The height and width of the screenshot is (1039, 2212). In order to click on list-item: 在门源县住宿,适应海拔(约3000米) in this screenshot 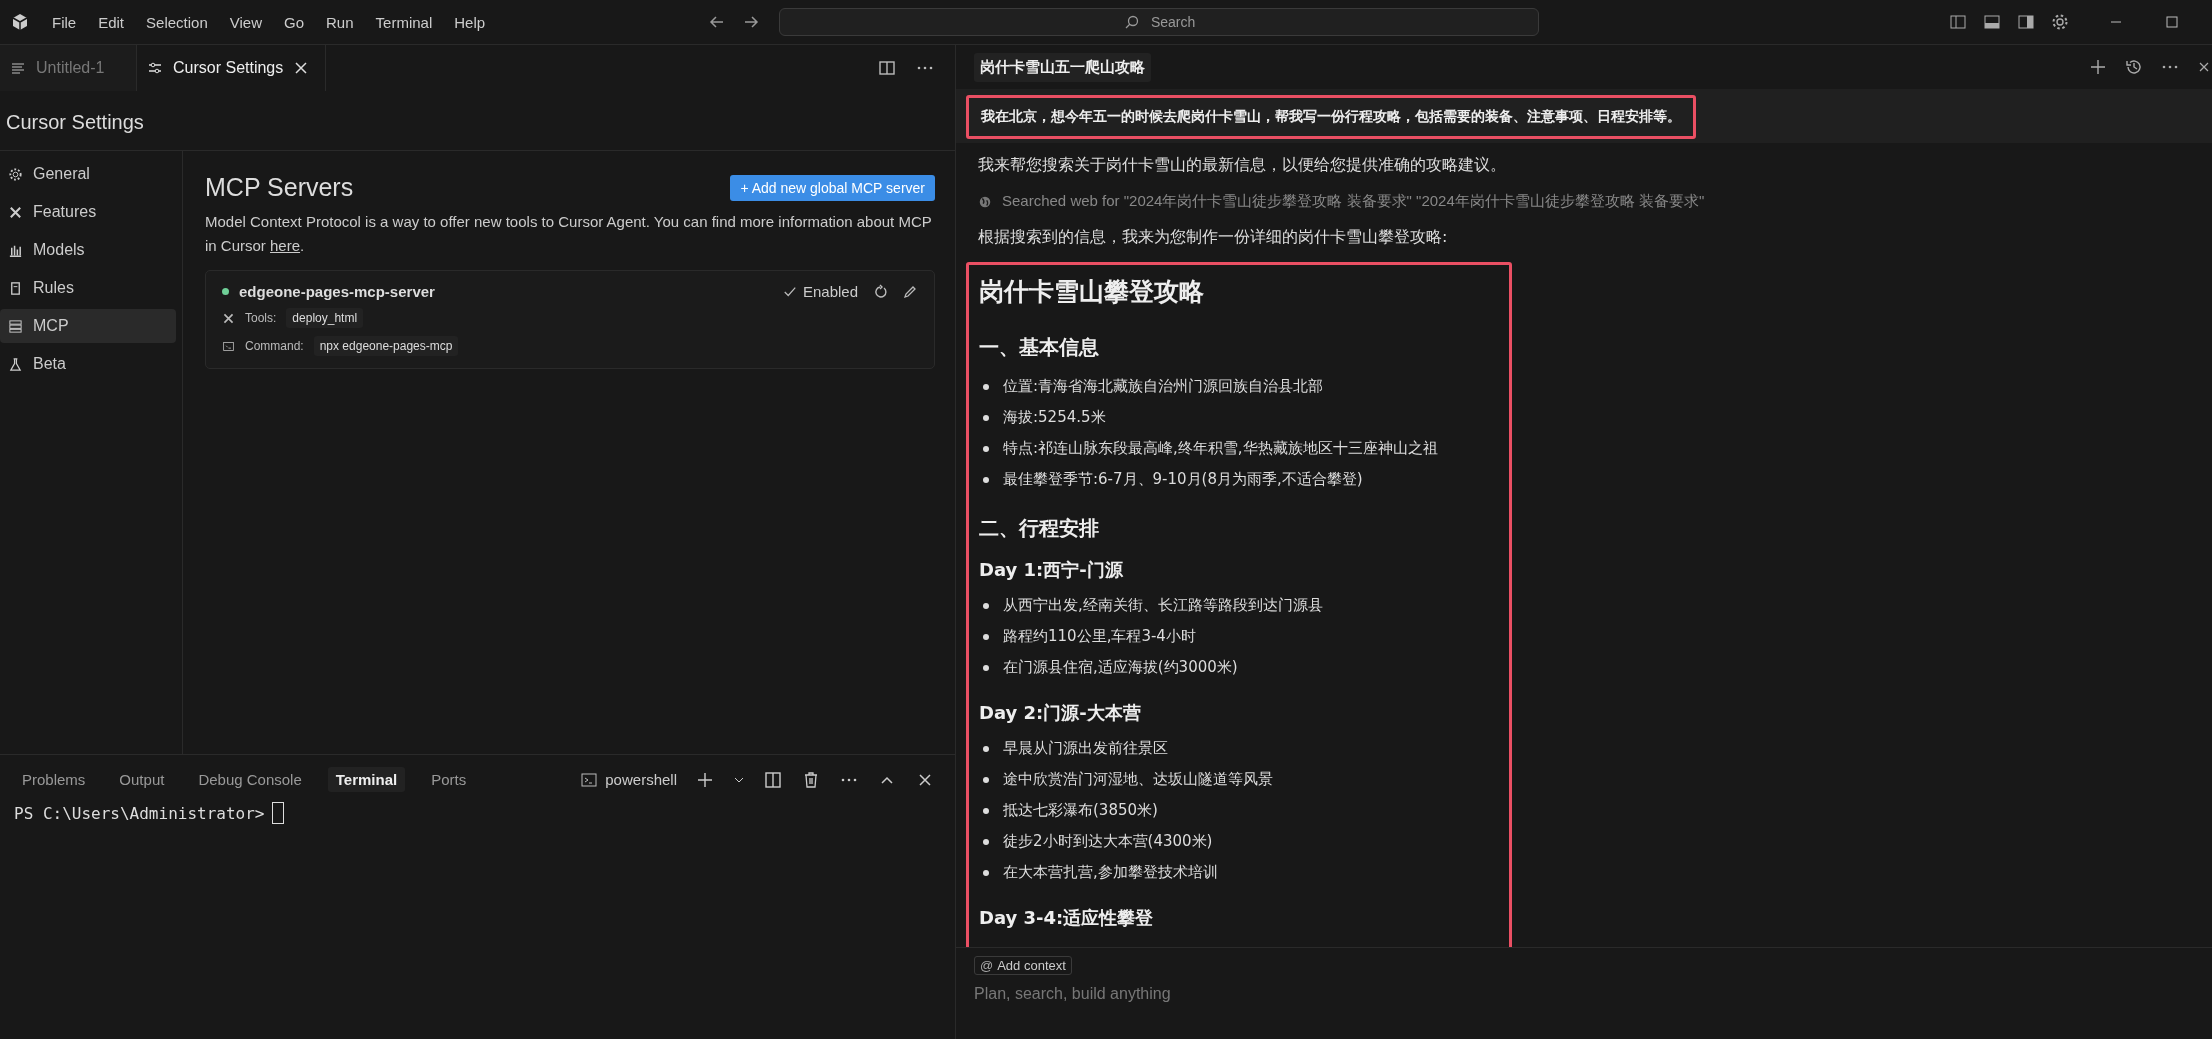, I will do `click(1120, 667)`.